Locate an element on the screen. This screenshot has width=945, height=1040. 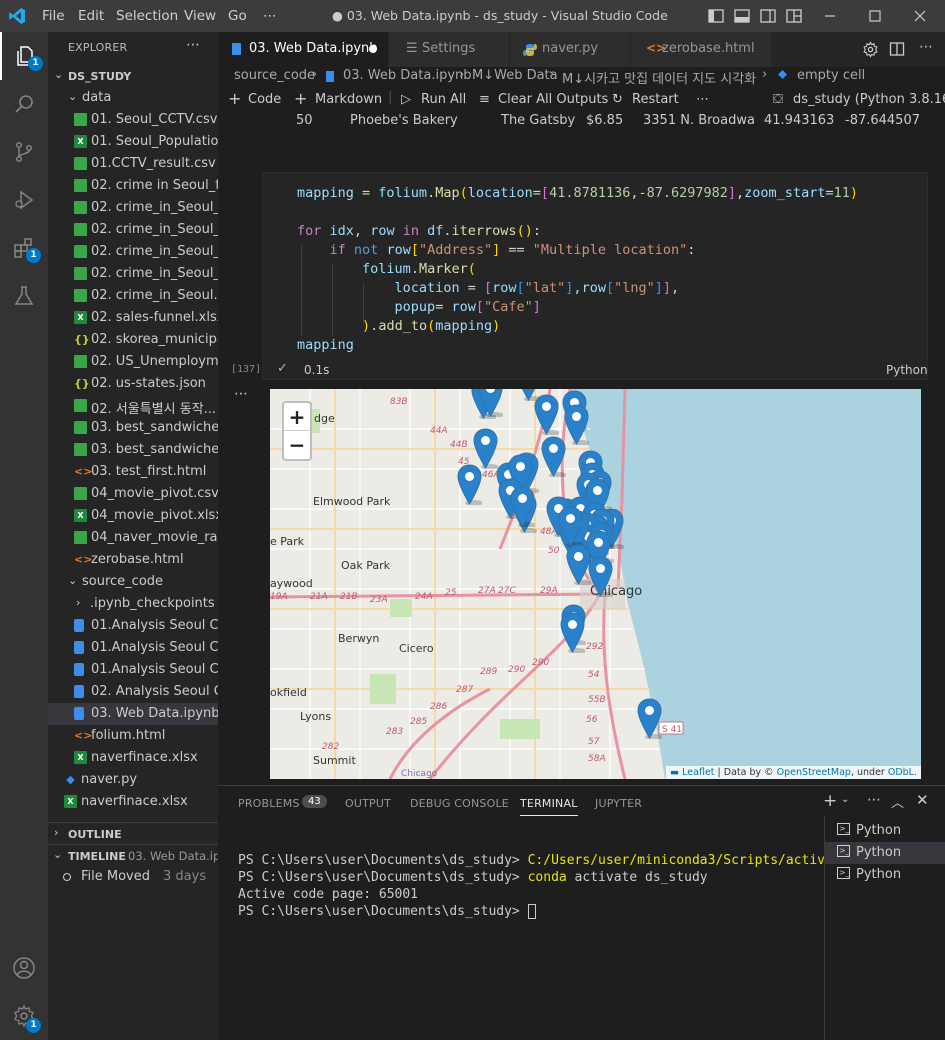
toggle-secondary-sidebar-icon is located at coordinates (768, 16).